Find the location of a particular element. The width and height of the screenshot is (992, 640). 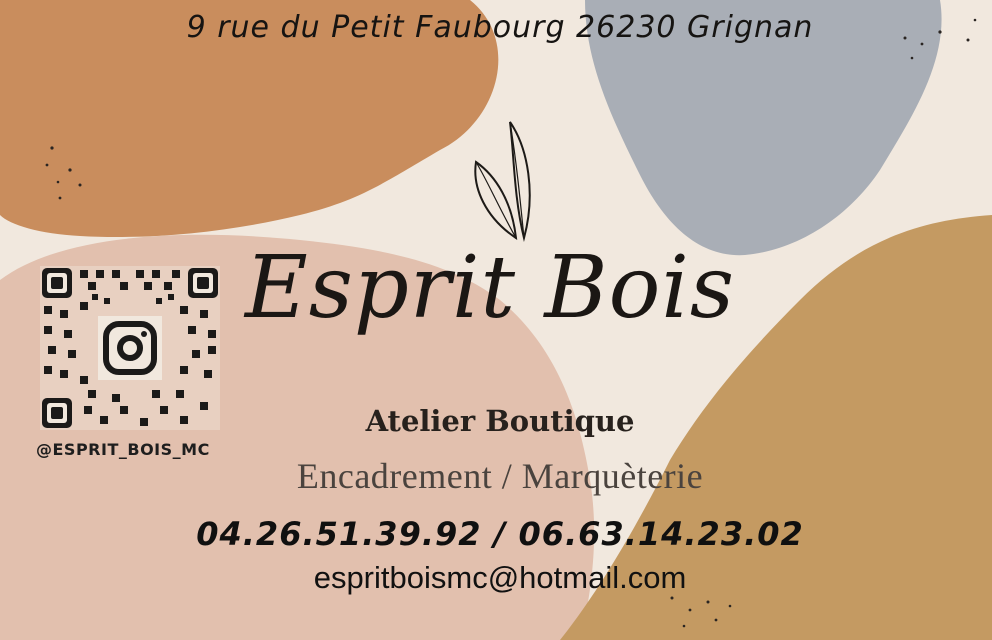

social-handle: @ESPRIT_BOIS_MC is located at coordinates (123, 449).